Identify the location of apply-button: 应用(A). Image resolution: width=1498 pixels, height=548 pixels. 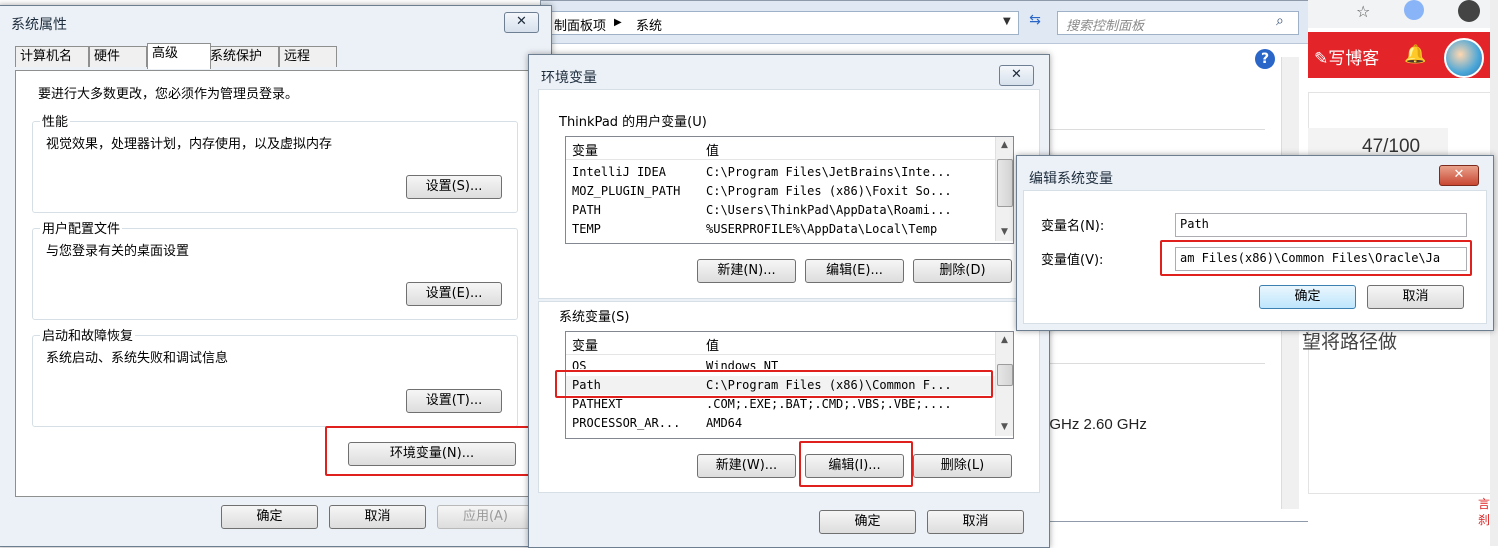
(485, 517).